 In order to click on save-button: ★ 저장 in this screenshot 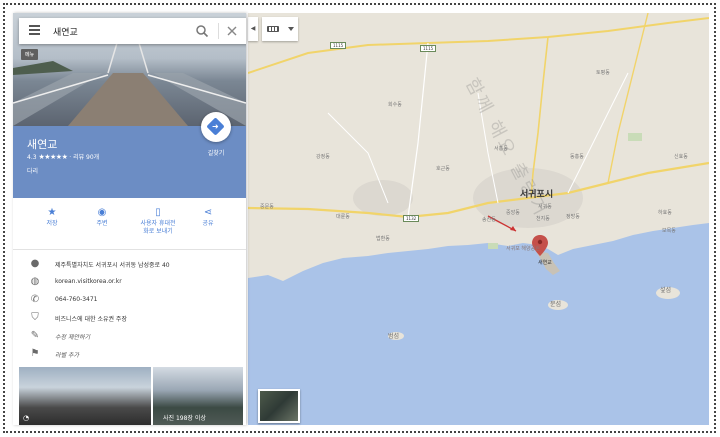, I will do `click(52, 217)`.